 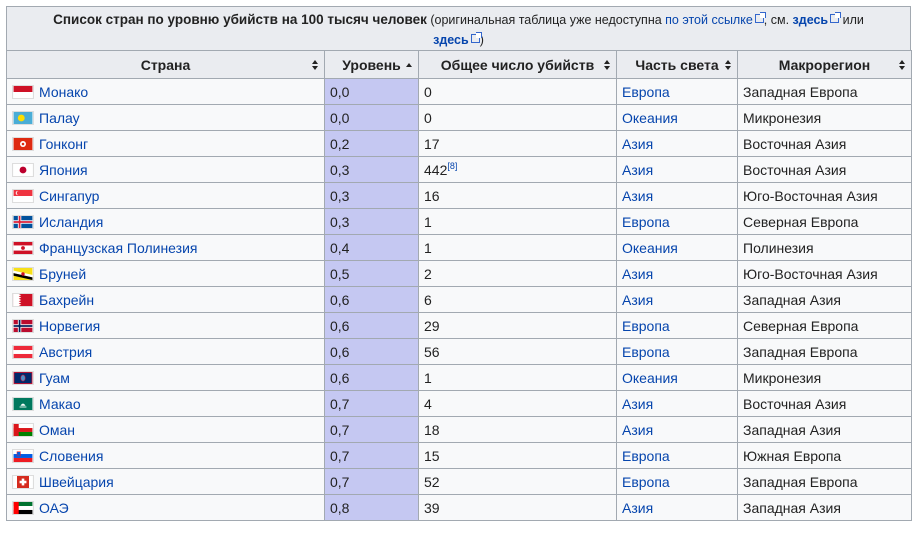 What do you see at coordinates (459, 221) in the screenshot?
I see `table-row: Исландия 0,3 1 Европа Северная Европа` at bounding box center [459, 221].